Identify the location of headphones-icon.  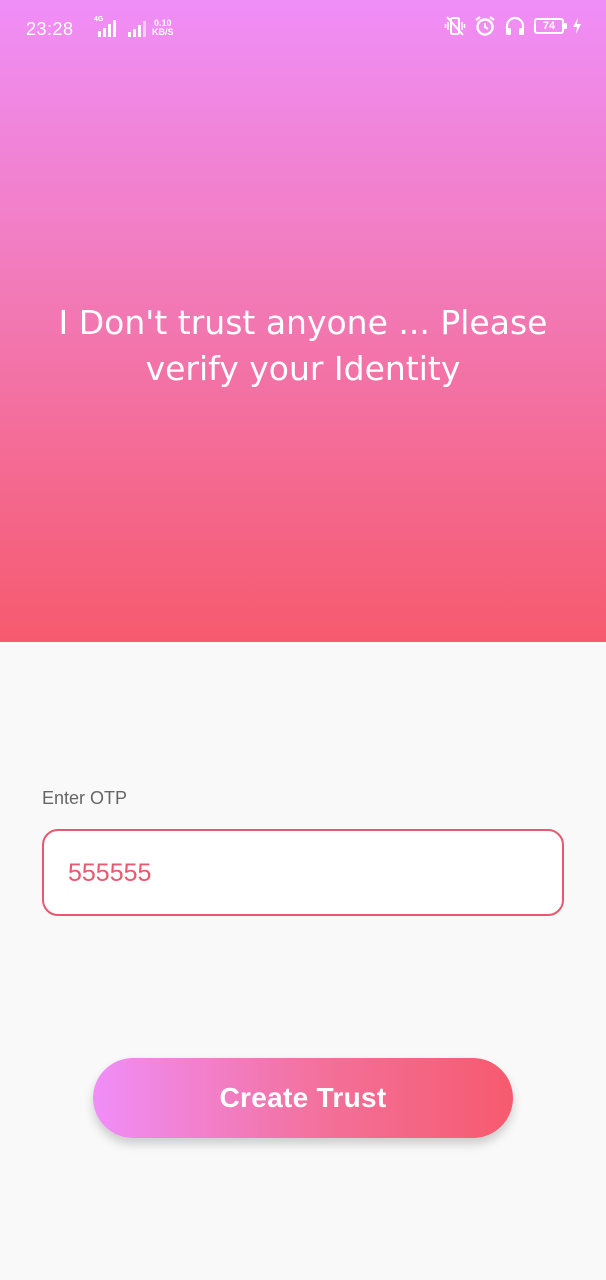
(515, 26).